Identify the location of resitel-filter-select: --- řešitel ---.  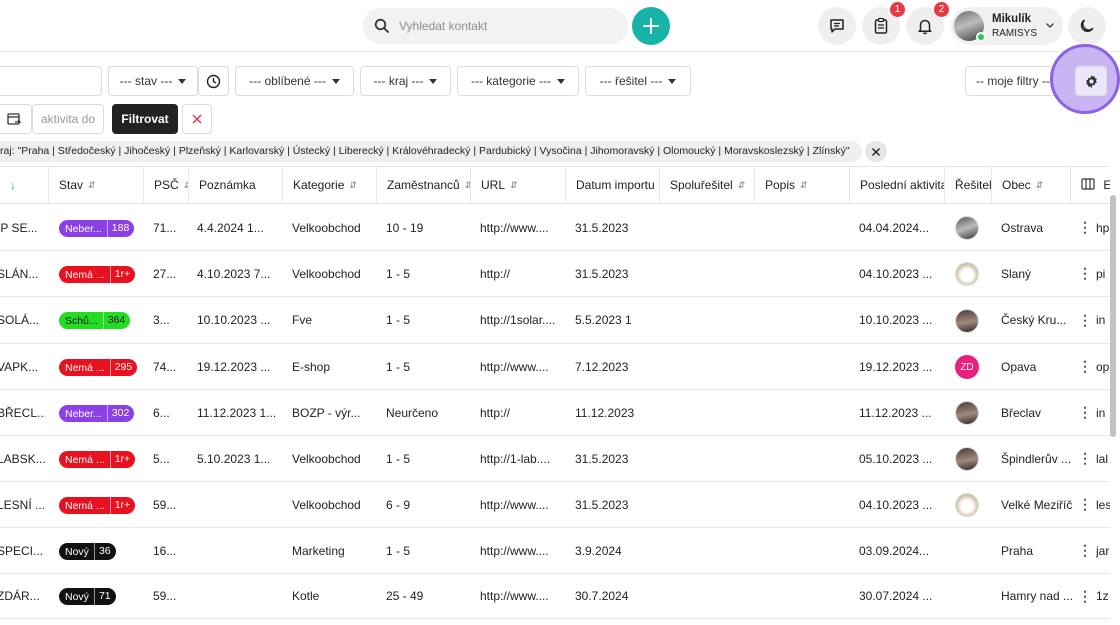
(638, 81).